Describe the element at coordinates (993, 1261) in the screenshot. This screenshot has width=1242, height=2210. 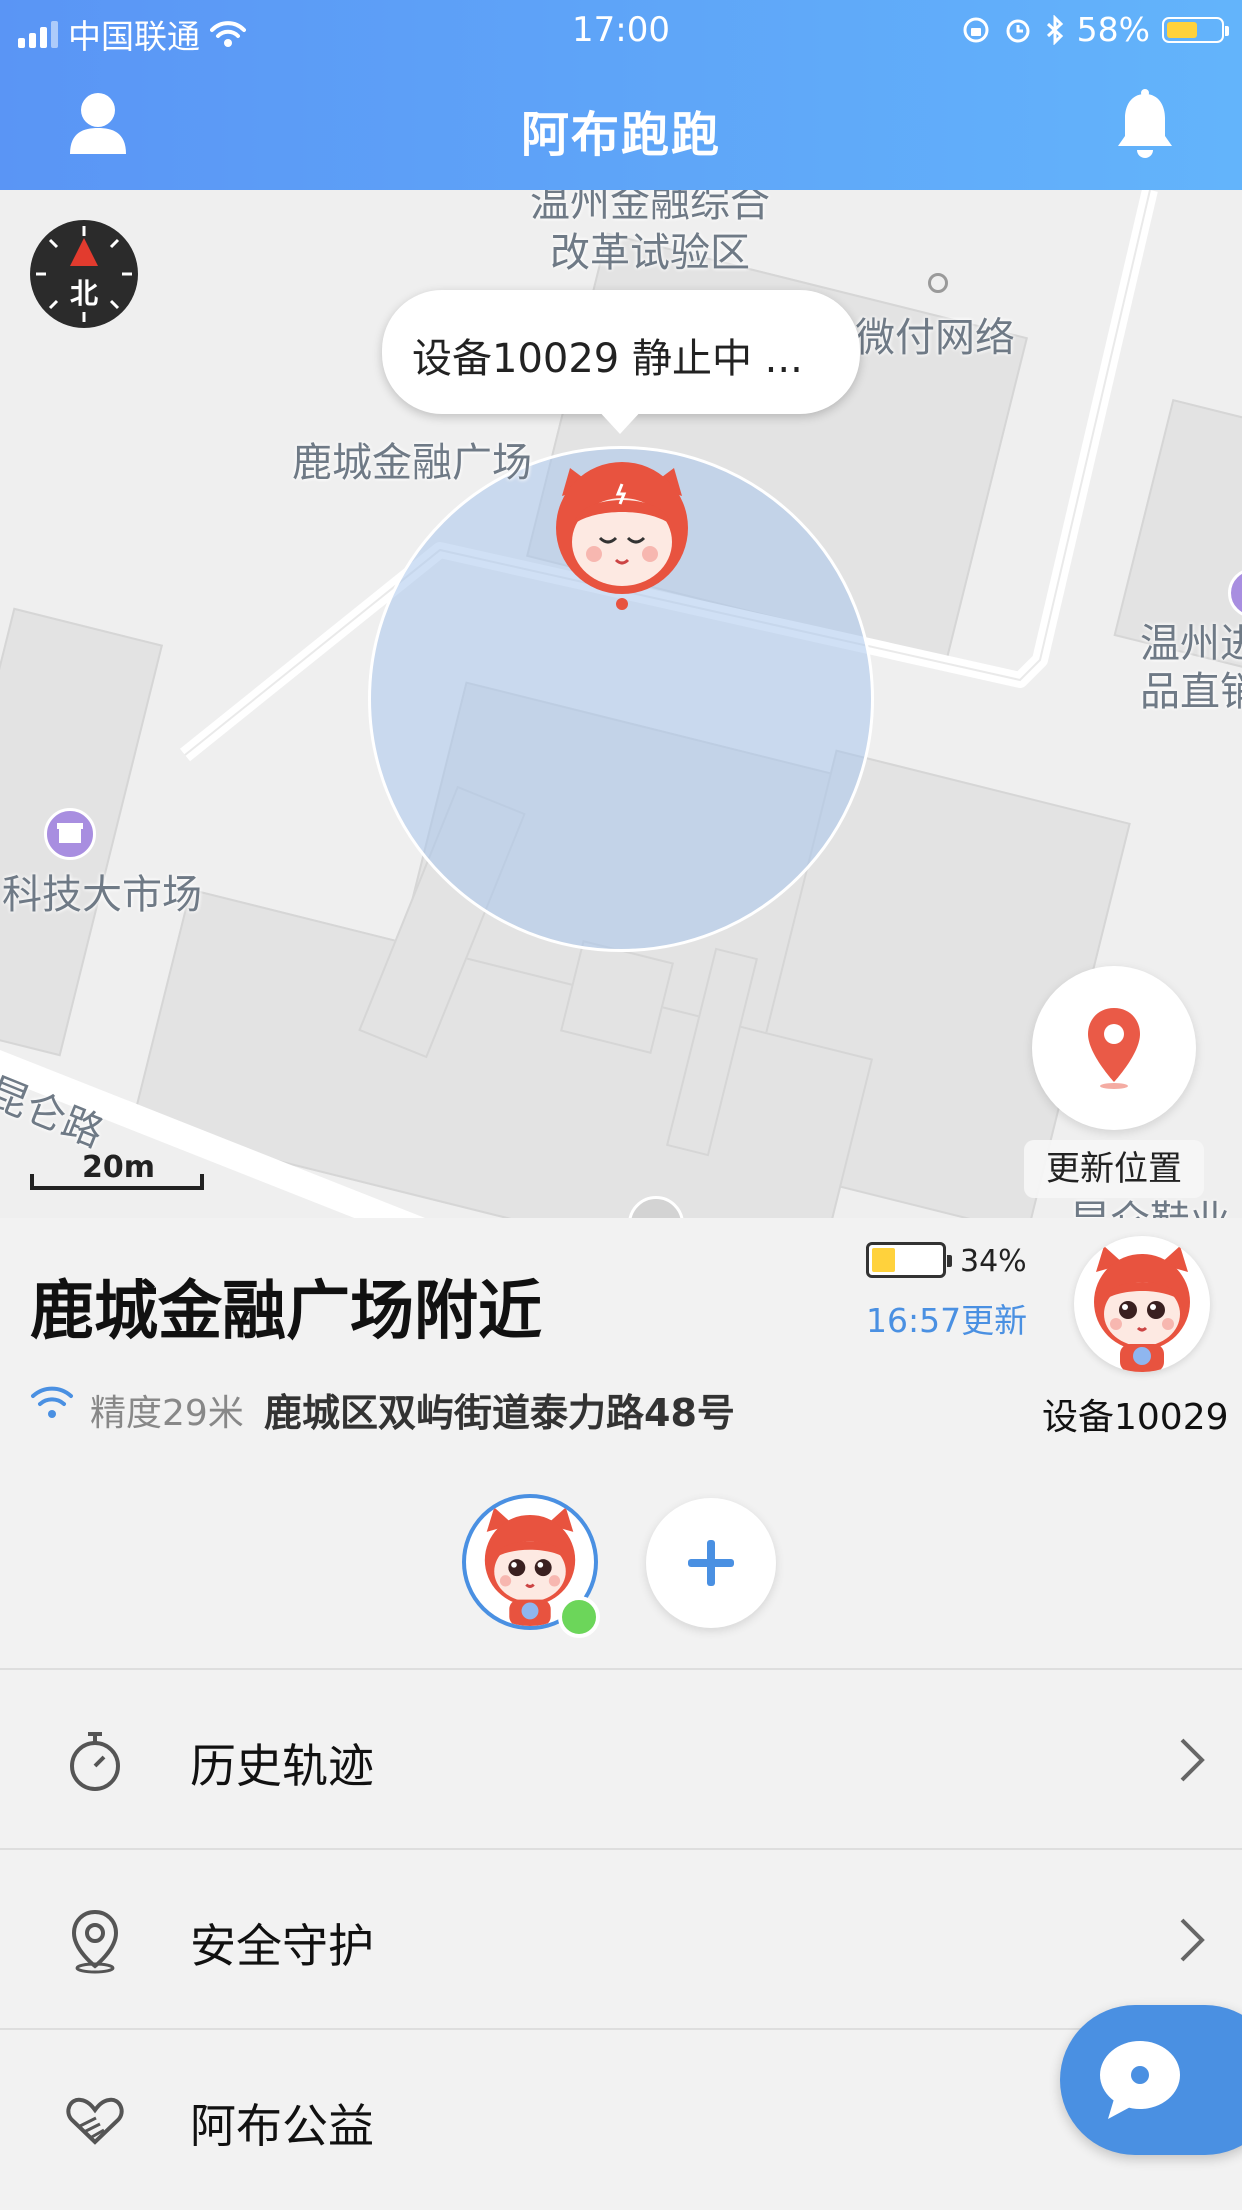
I see `device-battery-percent: 34%` at that location.